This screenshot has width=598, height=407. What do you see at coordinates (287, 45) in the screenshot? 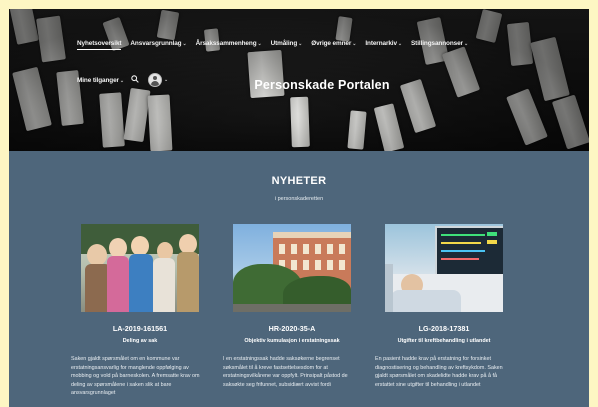
I see `nav-item-utmaling: Utmåling⌄` at bounding box center [287, 45].